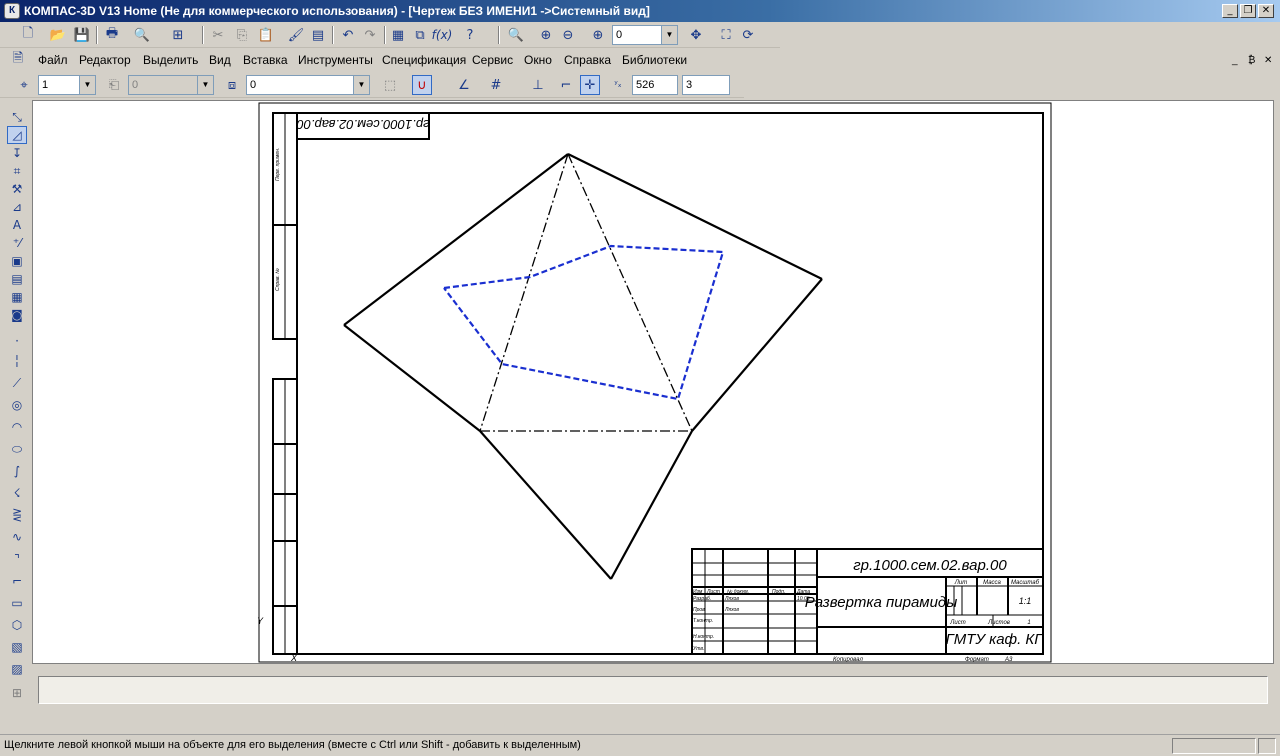 The width and height of the screenshot is (1280, 756). Describe the element at coordinates (17, 171) in the screenshot. I see `symbols-icon: ⌗` at that location.